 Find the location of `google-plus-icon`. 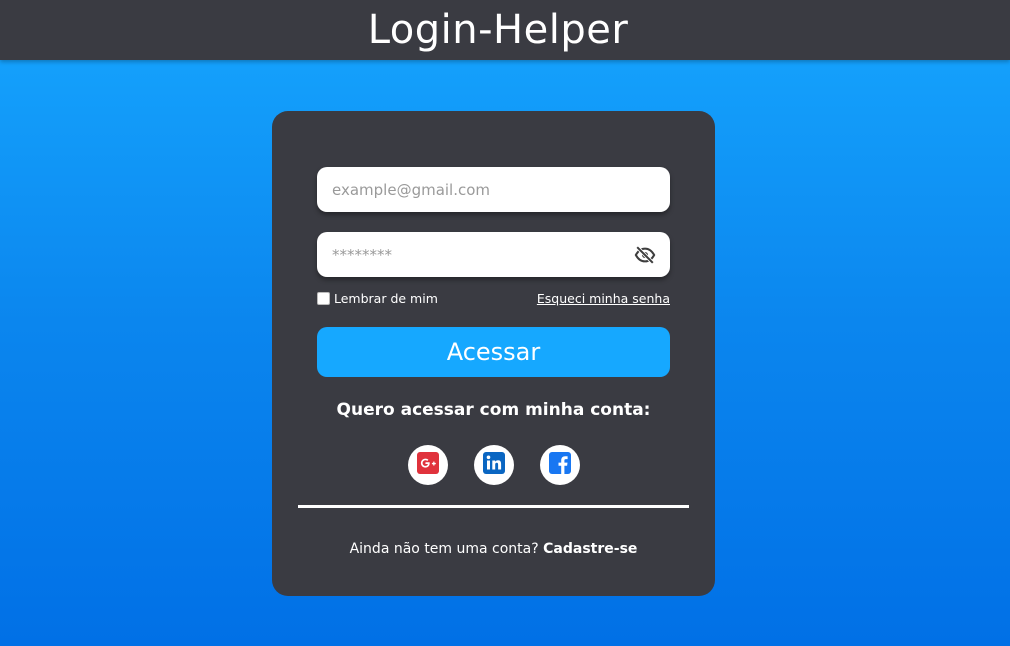

google-plus-icon is located at coordinates (428, 465).